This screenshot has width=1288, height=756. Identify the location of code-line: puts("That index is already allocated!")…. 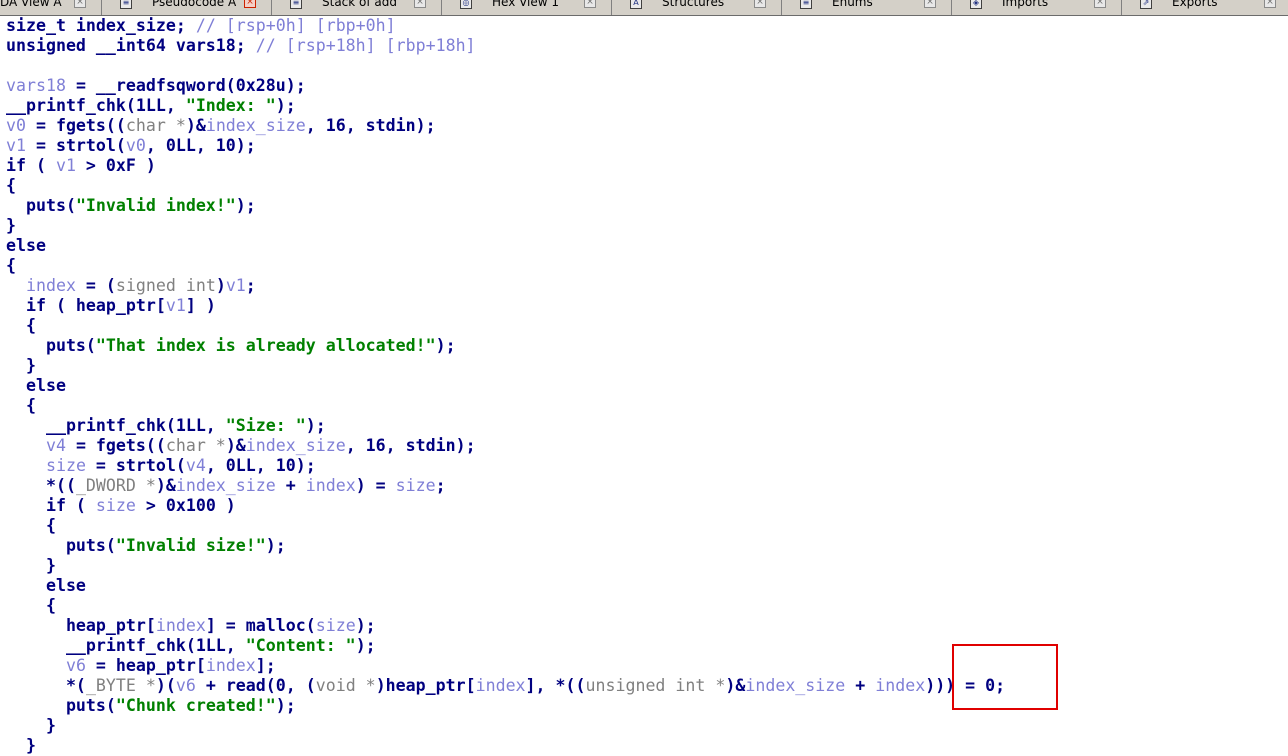
(505, 346).